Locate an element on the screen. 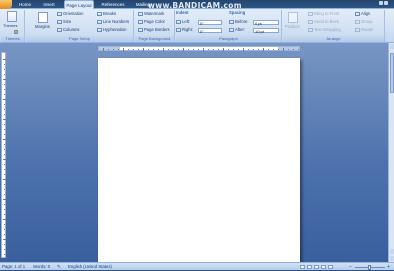 The width and height of the screenshot is (394, 271). horizontal-ruler is located at coordinates (199, 48).